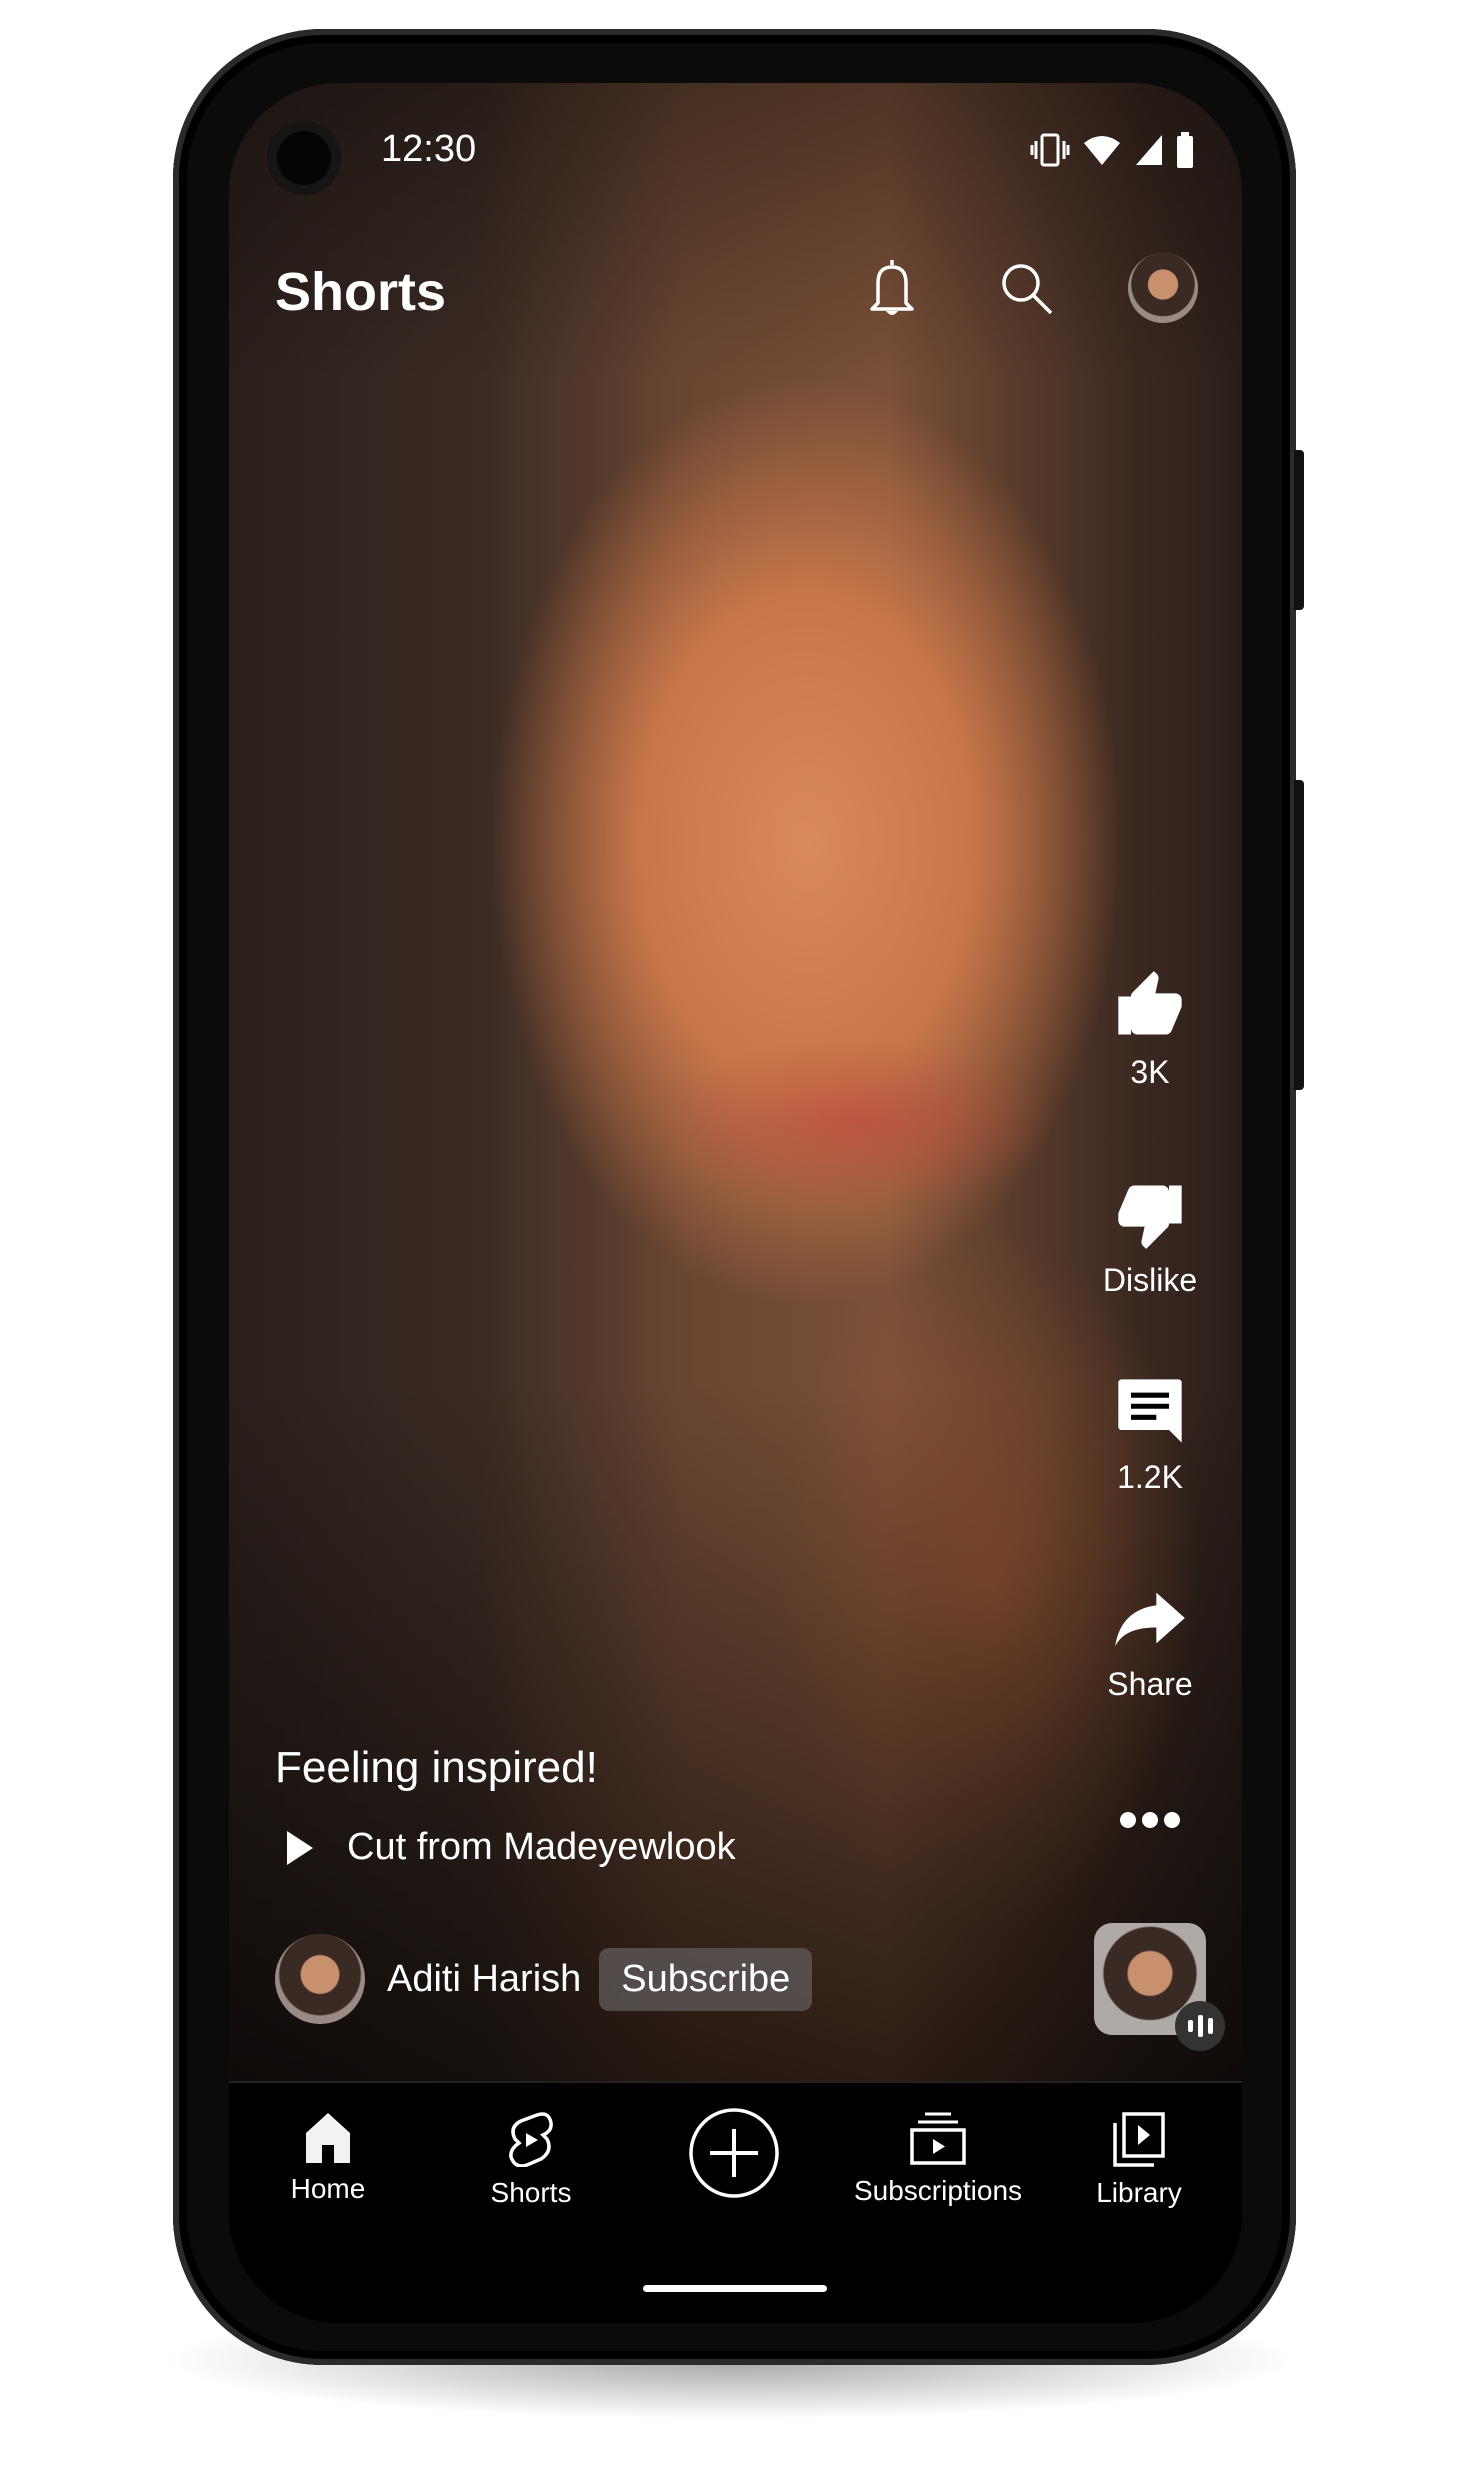 The height and width of the screenshot is (2481, 1460). I want to click on comment-count: 1.2K, so click(1150, 1477).